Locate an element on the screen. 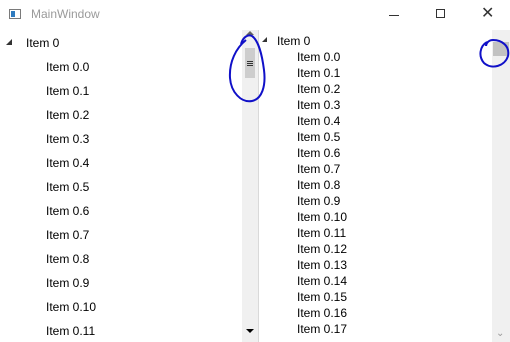 Image resolution: width=510 pixels, height=342 pixels. scroll-up-arrow-icon is located at coordinates (250, 33).